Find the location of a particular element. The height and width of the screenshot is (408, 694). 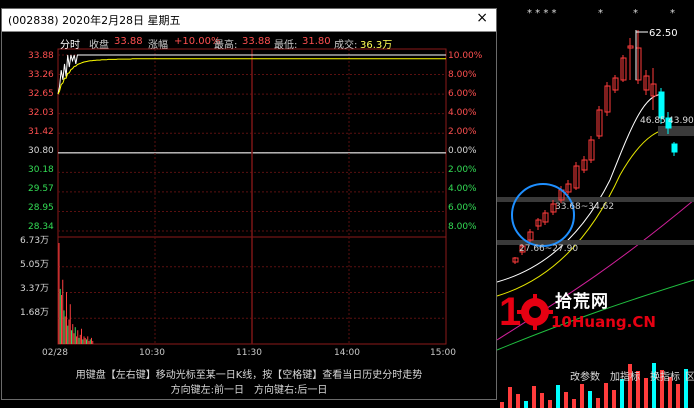

volume-value: 36.3万 is located at coordinates (376, 45).